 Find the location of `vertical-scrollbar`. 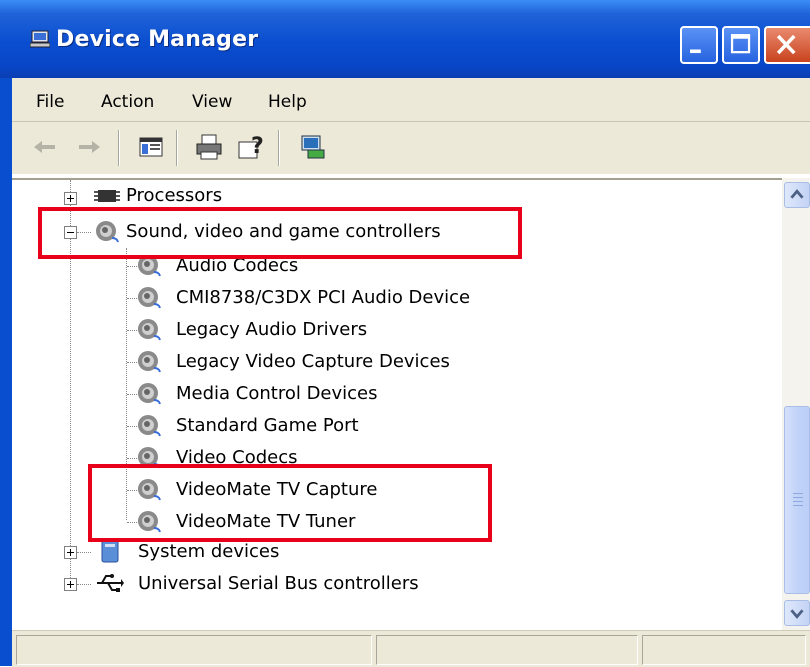

vertical-scrollbar is located at coordinates (796, 404).